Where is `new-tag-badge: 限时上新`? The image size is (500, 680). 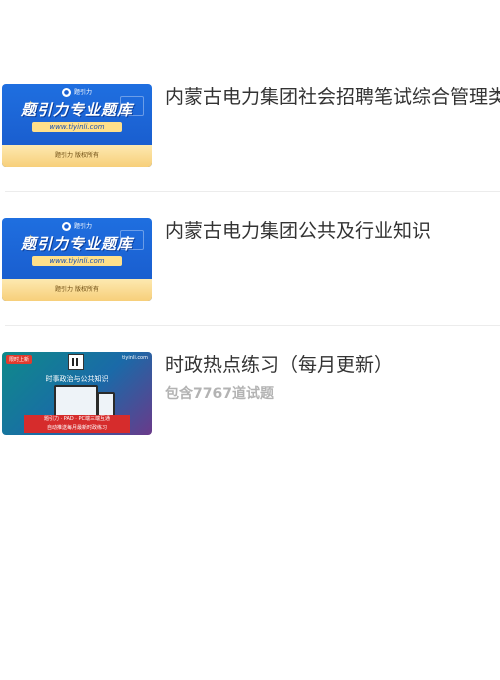 new-tag-badge: 限时上新 is located at coordinates (19, 359).